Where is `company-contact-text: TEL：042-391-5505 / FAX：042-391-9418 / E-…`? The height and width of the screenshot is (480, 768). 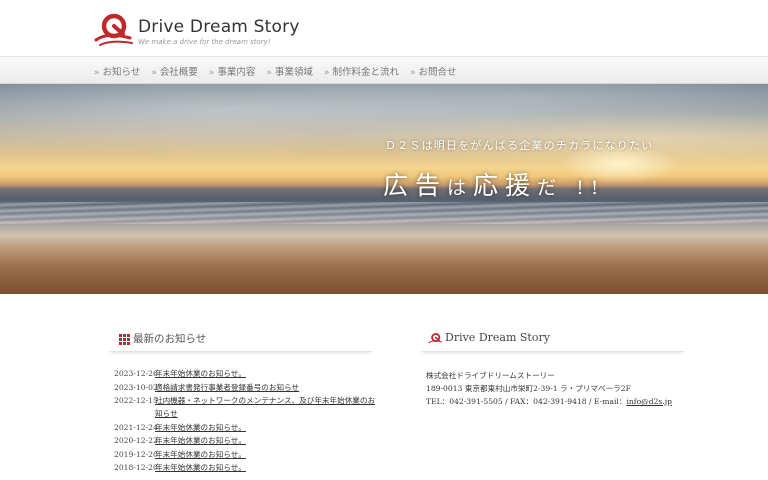
company-contact-text: TEL：042-391-5505 / FAX：042-391-9418 / E-… is located at coordinates (526, 401).